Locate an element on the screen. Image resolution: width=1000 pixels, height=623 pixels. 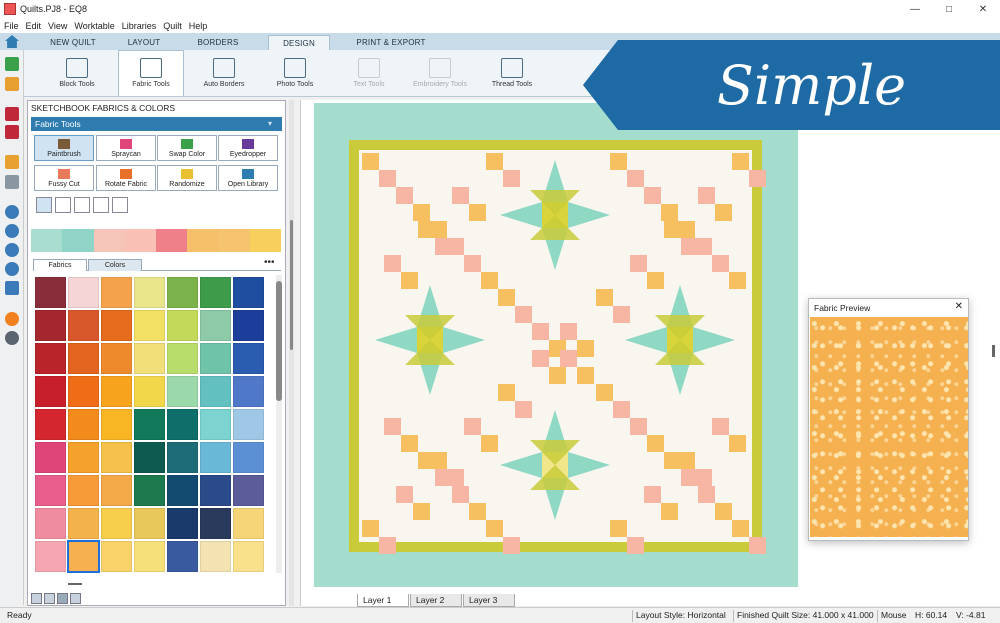
text-tools-button: Text Tools is located at coordinates (369, 73).